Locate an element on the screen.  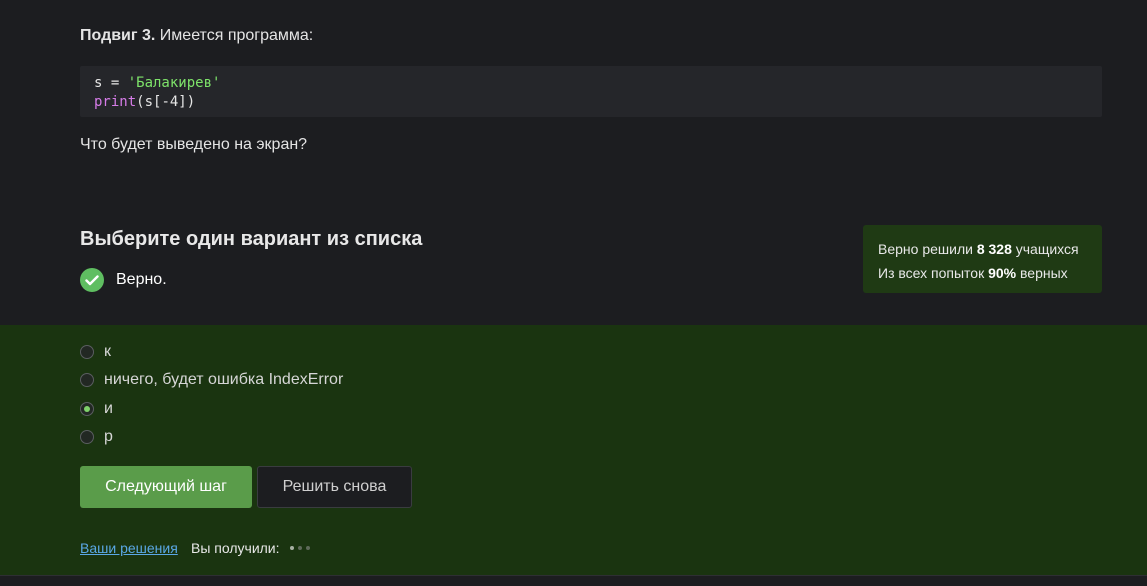
option-label: и is located at coordinates (108, 408).